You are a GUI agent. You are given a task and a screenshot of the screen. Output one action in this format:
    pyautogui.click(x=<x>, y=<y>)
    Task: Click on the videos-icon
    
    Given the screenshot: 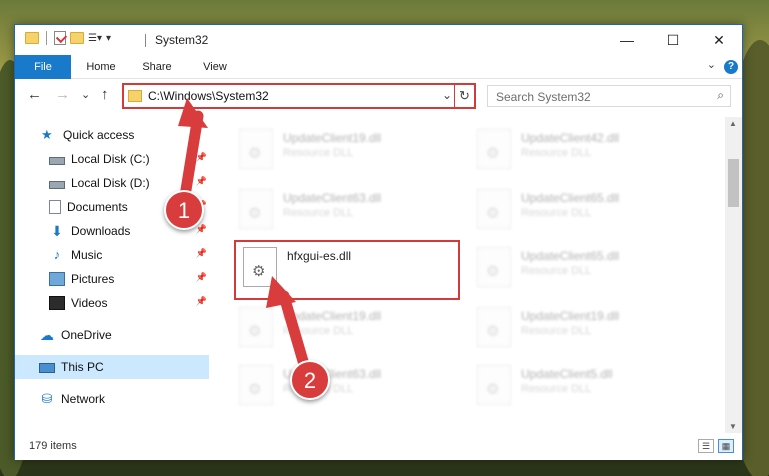 What is the action you would take?
    pyautogui.click(x=57, y=303)
    